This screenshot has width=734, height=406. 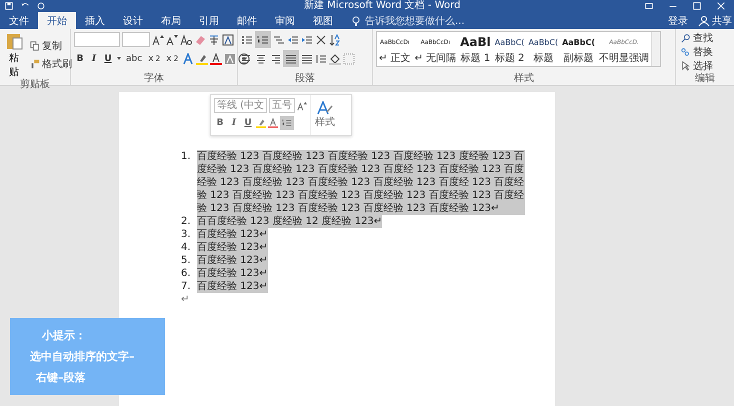 I want to click on tip-text: 右键–段落, so click(x=60, y=377).